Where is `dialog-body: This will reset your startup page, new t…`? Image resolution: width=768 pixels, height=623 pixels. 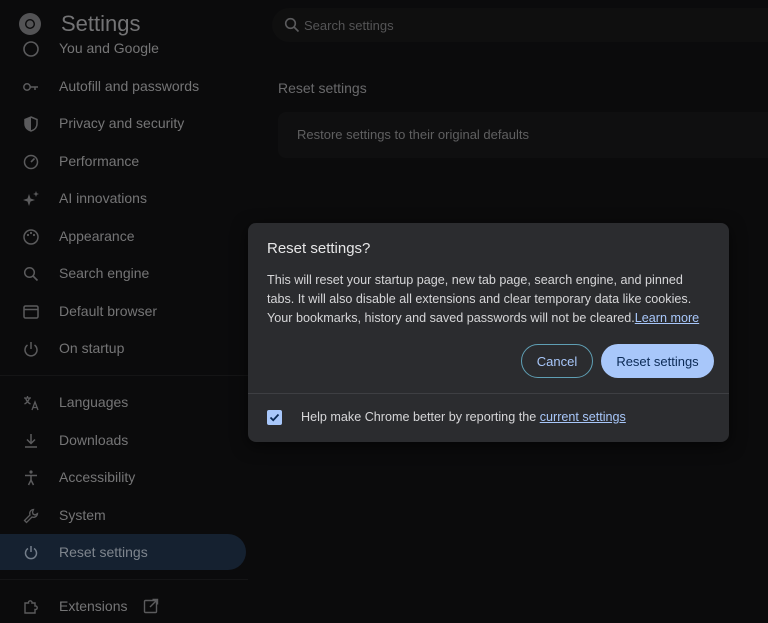 dialog-body: This will reset your startup page, new t… is located at coordinates (490, 299).